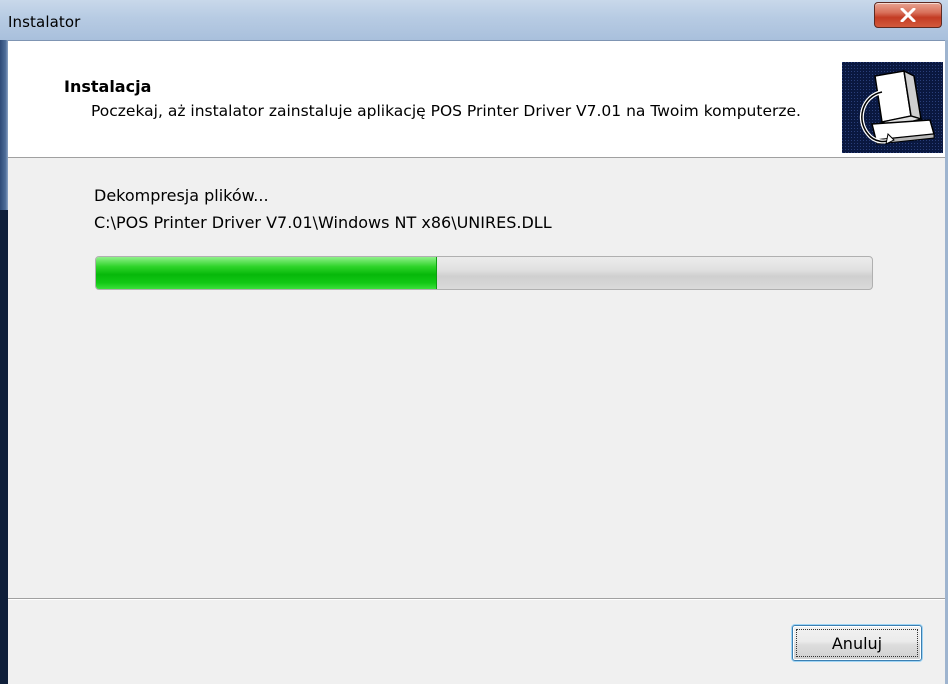 This screenshot has height=684, width=948. Describe the element at coordinates (892, 107) in the screenshot. I see `computer-install-icon` at that location.